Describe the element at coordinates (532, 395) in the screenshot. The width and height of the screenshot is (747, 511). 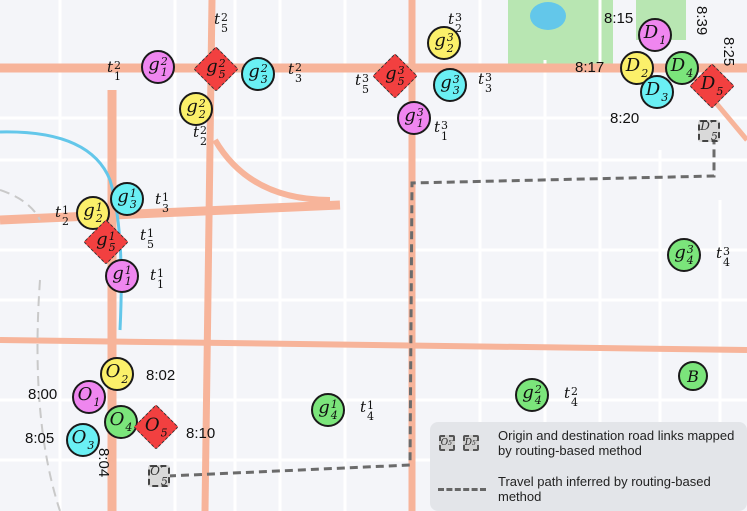
I see `marker-g4-2: g24` at that location.